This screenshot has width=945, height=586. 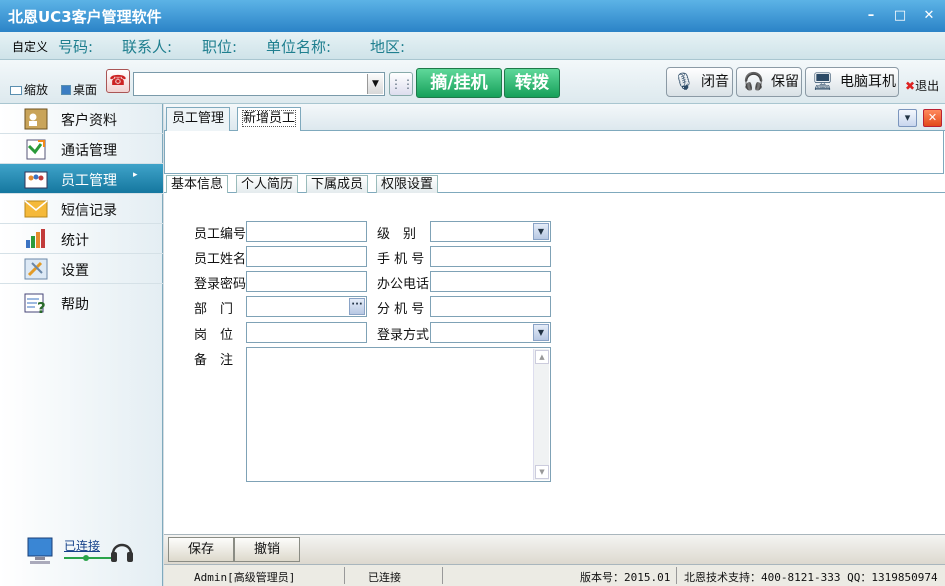 I want to click on transfer-button: 转拨, so click(x=532, y=83).